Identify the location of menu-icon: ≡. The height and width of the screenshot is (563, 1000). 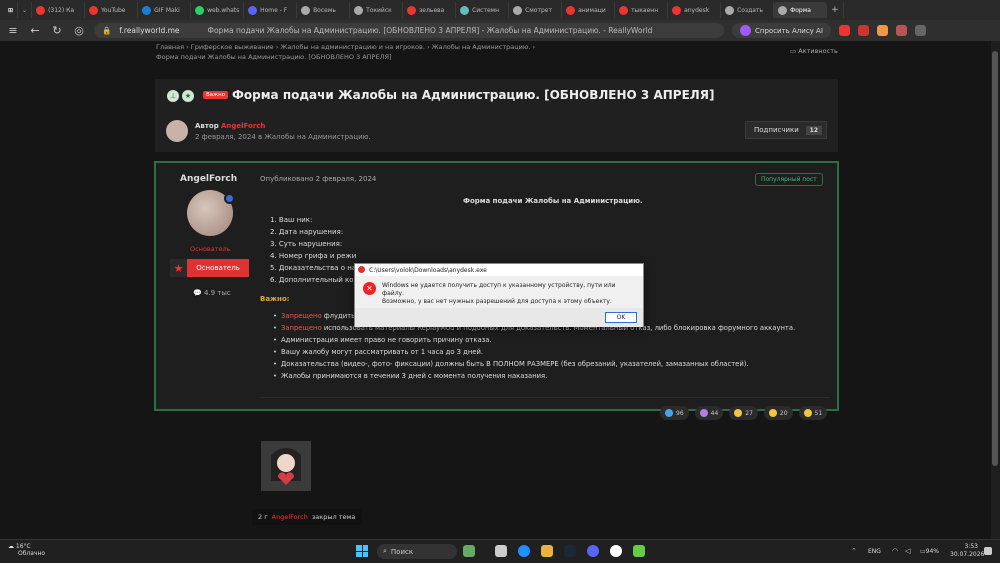
(13, 30).